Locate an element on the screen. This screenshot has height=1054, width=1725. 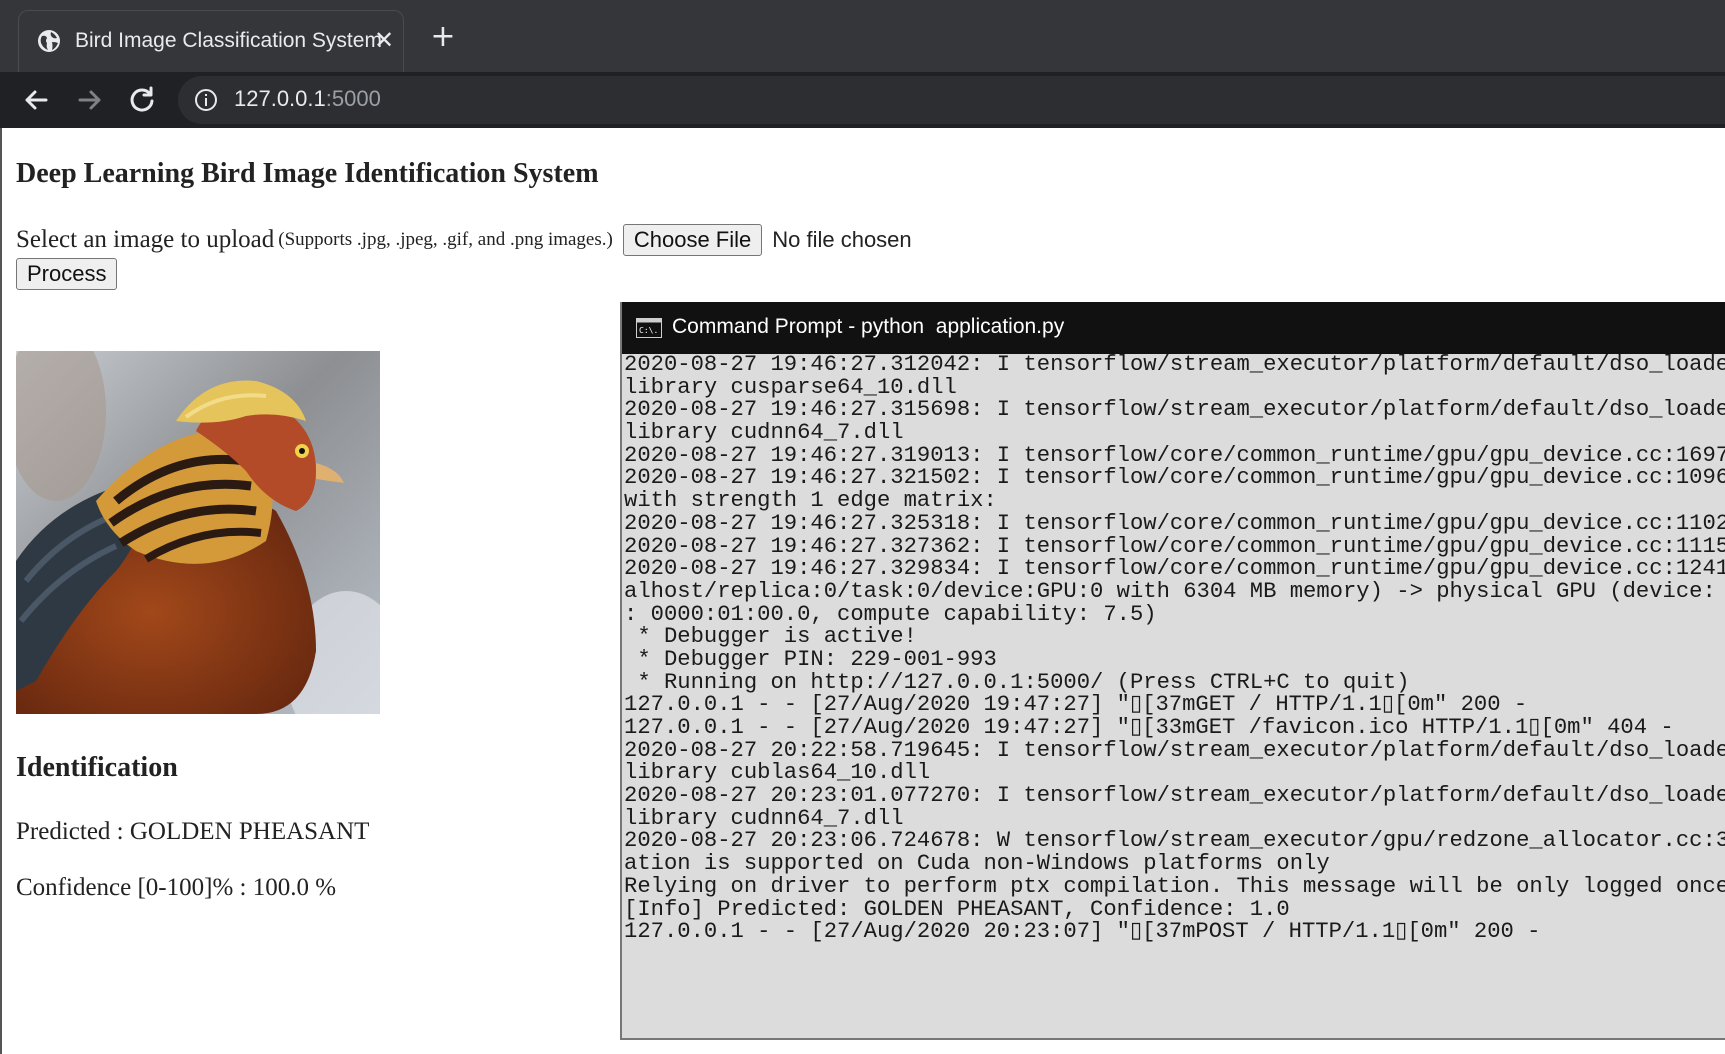
identification-heading: Identification is located at coordinates (97, 767).